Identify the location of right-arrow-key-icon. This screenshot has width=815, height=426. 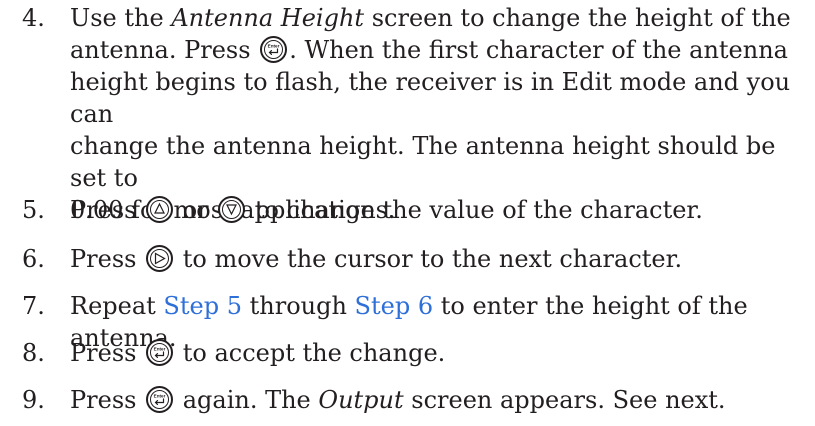
(160, 258).